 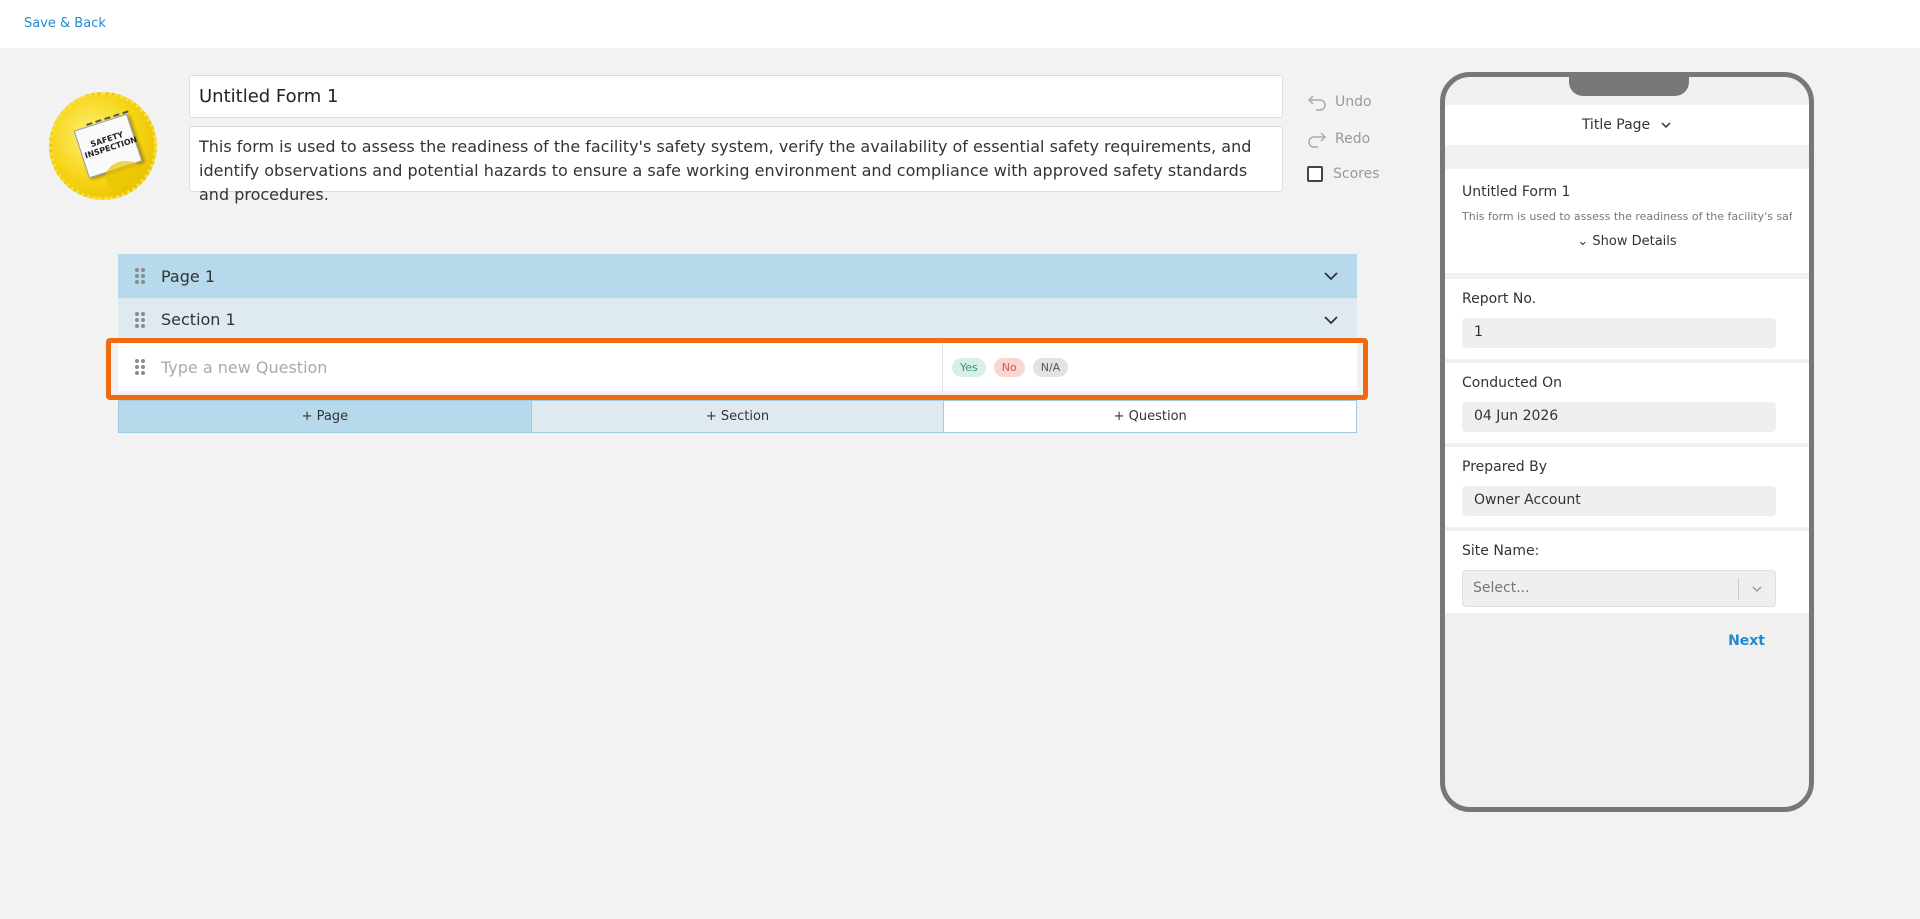 I want to click on conducted-on-input: 04 Jun 2026, so click(x=1619, y=417).